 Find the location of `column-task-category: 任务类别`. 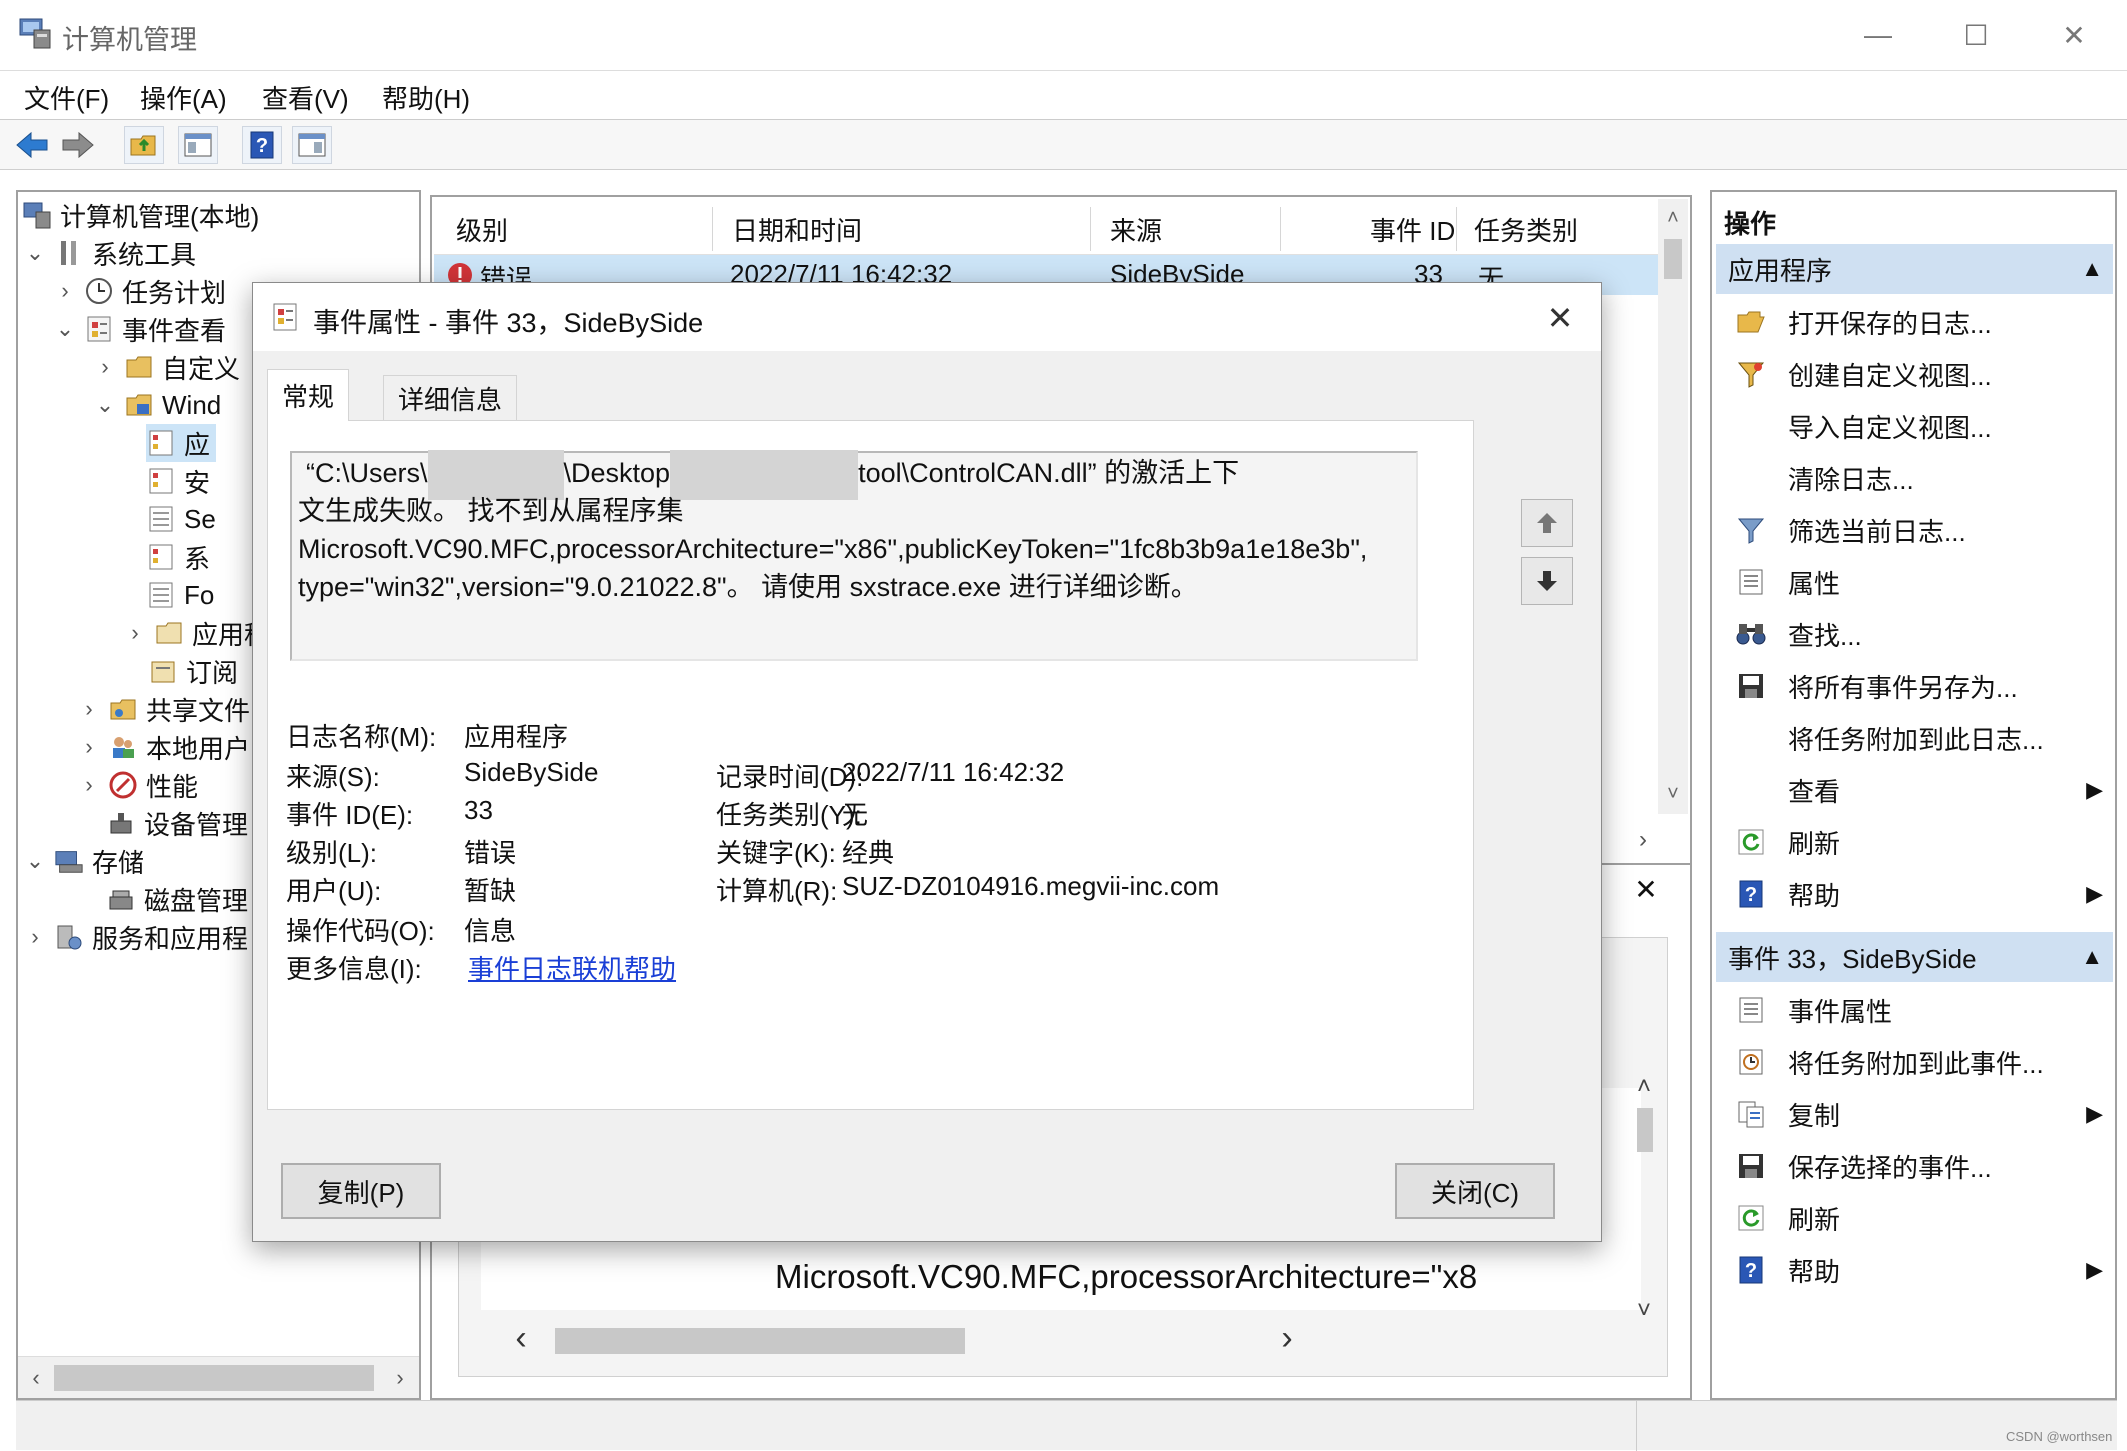

column-task-category: 任务类别 is located at coordinates (1526, 229).